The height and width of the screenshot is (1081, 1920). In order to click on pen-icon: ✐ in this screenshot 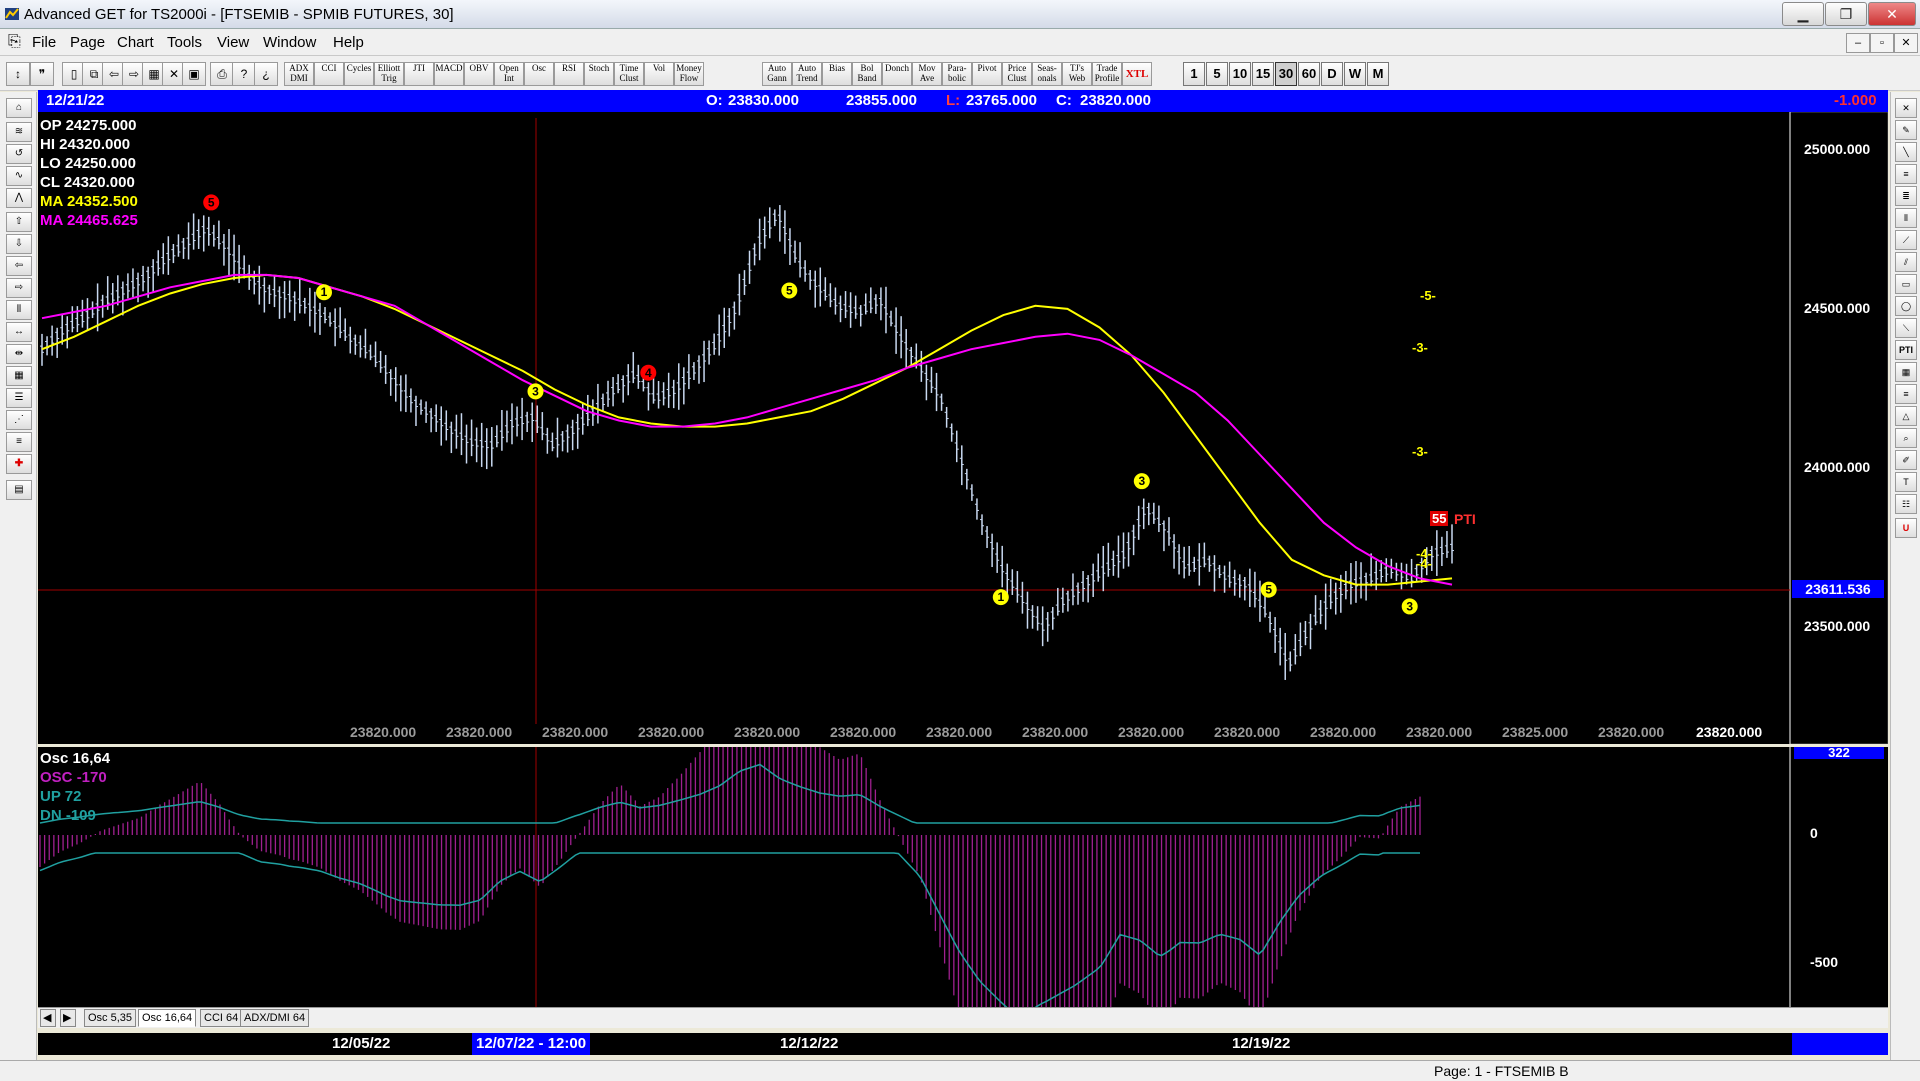, I will do `click(1906, 460)`.